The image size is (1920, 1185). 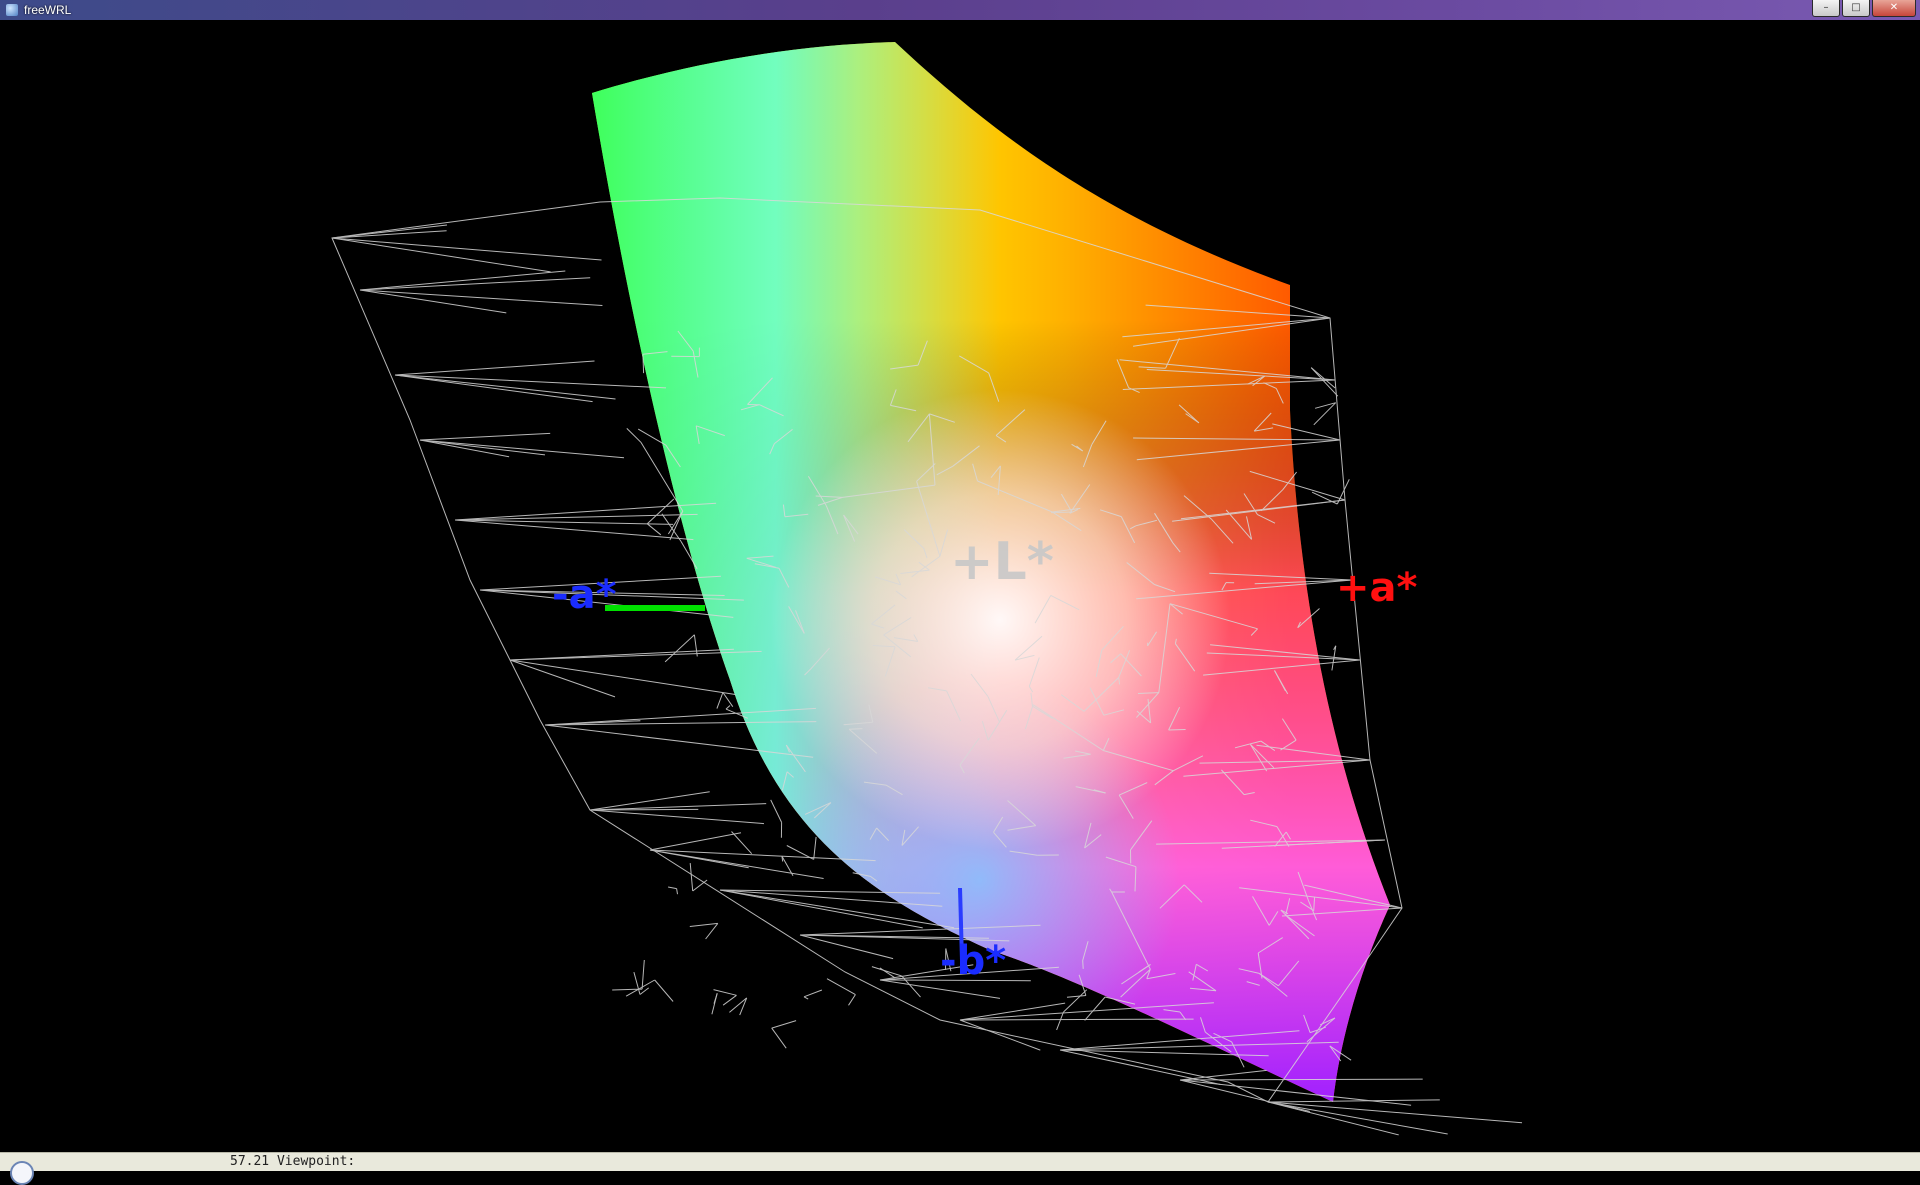 I want to click on maximize-button: □, so click(x=1856, y=8).